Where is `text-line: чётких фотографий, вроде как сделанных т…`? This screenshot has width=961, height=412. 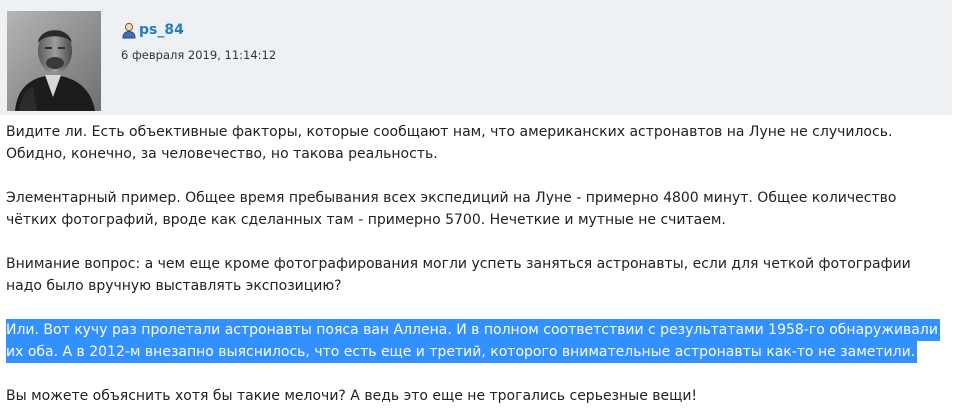
text-line: чётких фотографий, вроде как сделанных т… is located at coordinates (366, 220).